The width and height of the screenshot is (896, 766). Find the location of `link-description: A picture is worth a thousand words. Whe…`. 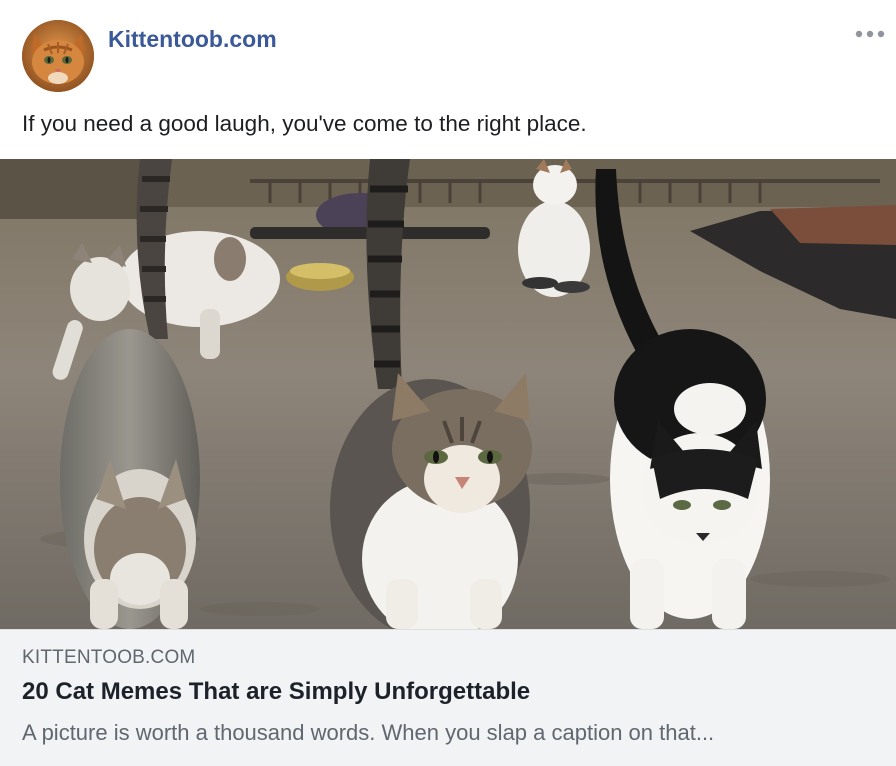

link-description: A picture is worth a thousand words. Whe… is located at coordinates (368, 732).